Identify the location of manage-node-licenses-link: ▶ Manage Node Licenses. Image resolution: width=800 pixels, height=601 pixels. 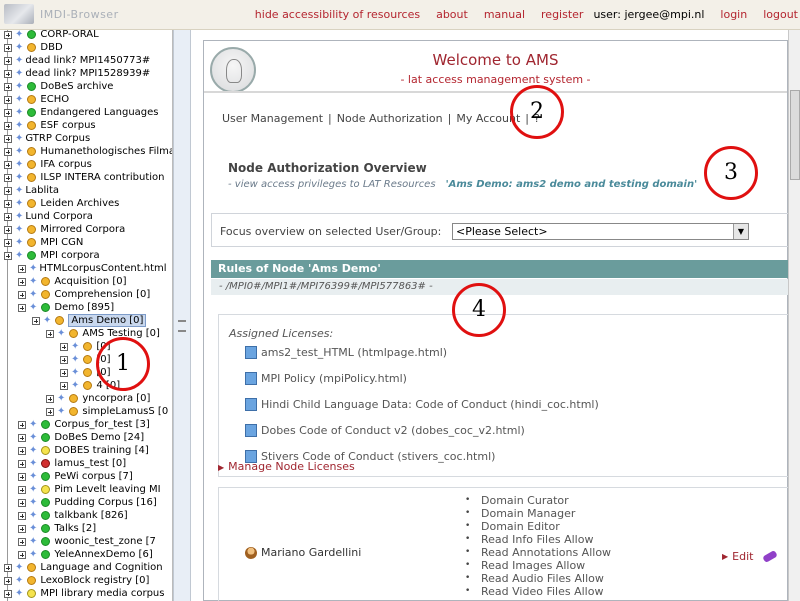
(286, 466).